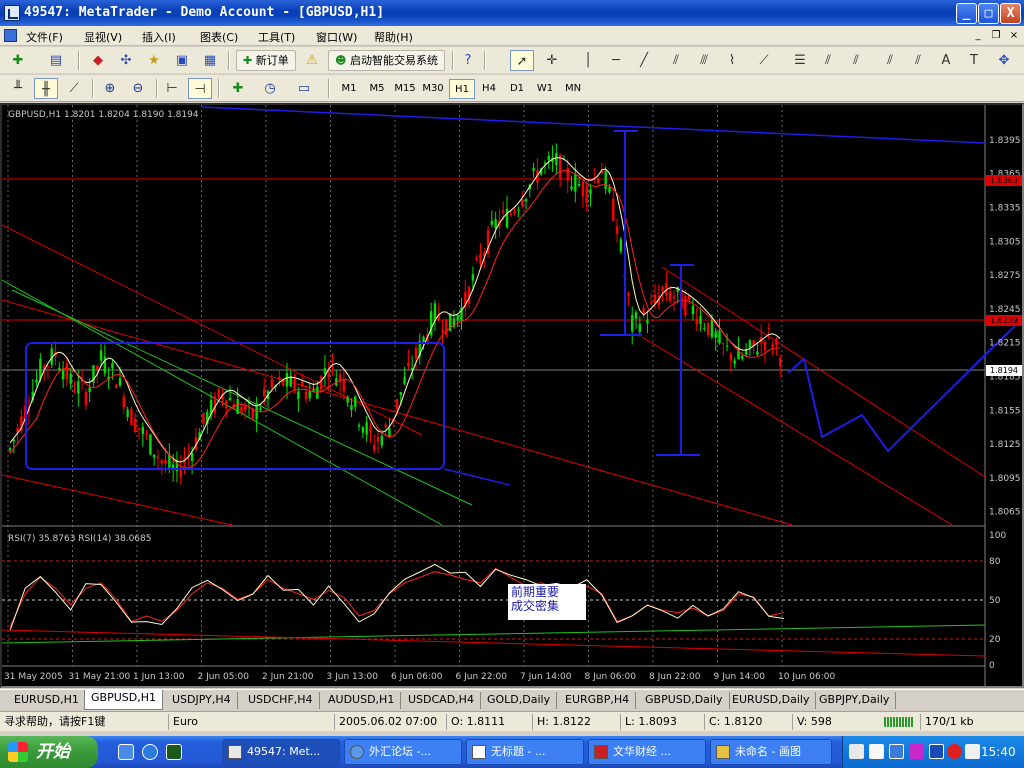 Image resolution: width=1024 pixels, height=768 pixels. Describe the element at coordinates (362, 700) in the screenshot. I see `tab-audusd-h1: AUDUSD,H1` at that location.